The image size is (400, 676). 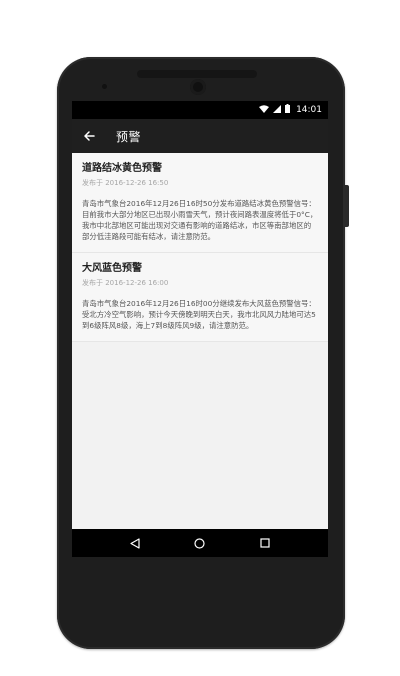 I want to click on warning-time: 发布于 2016-12-26 16:00, so click(x=125, y=283).